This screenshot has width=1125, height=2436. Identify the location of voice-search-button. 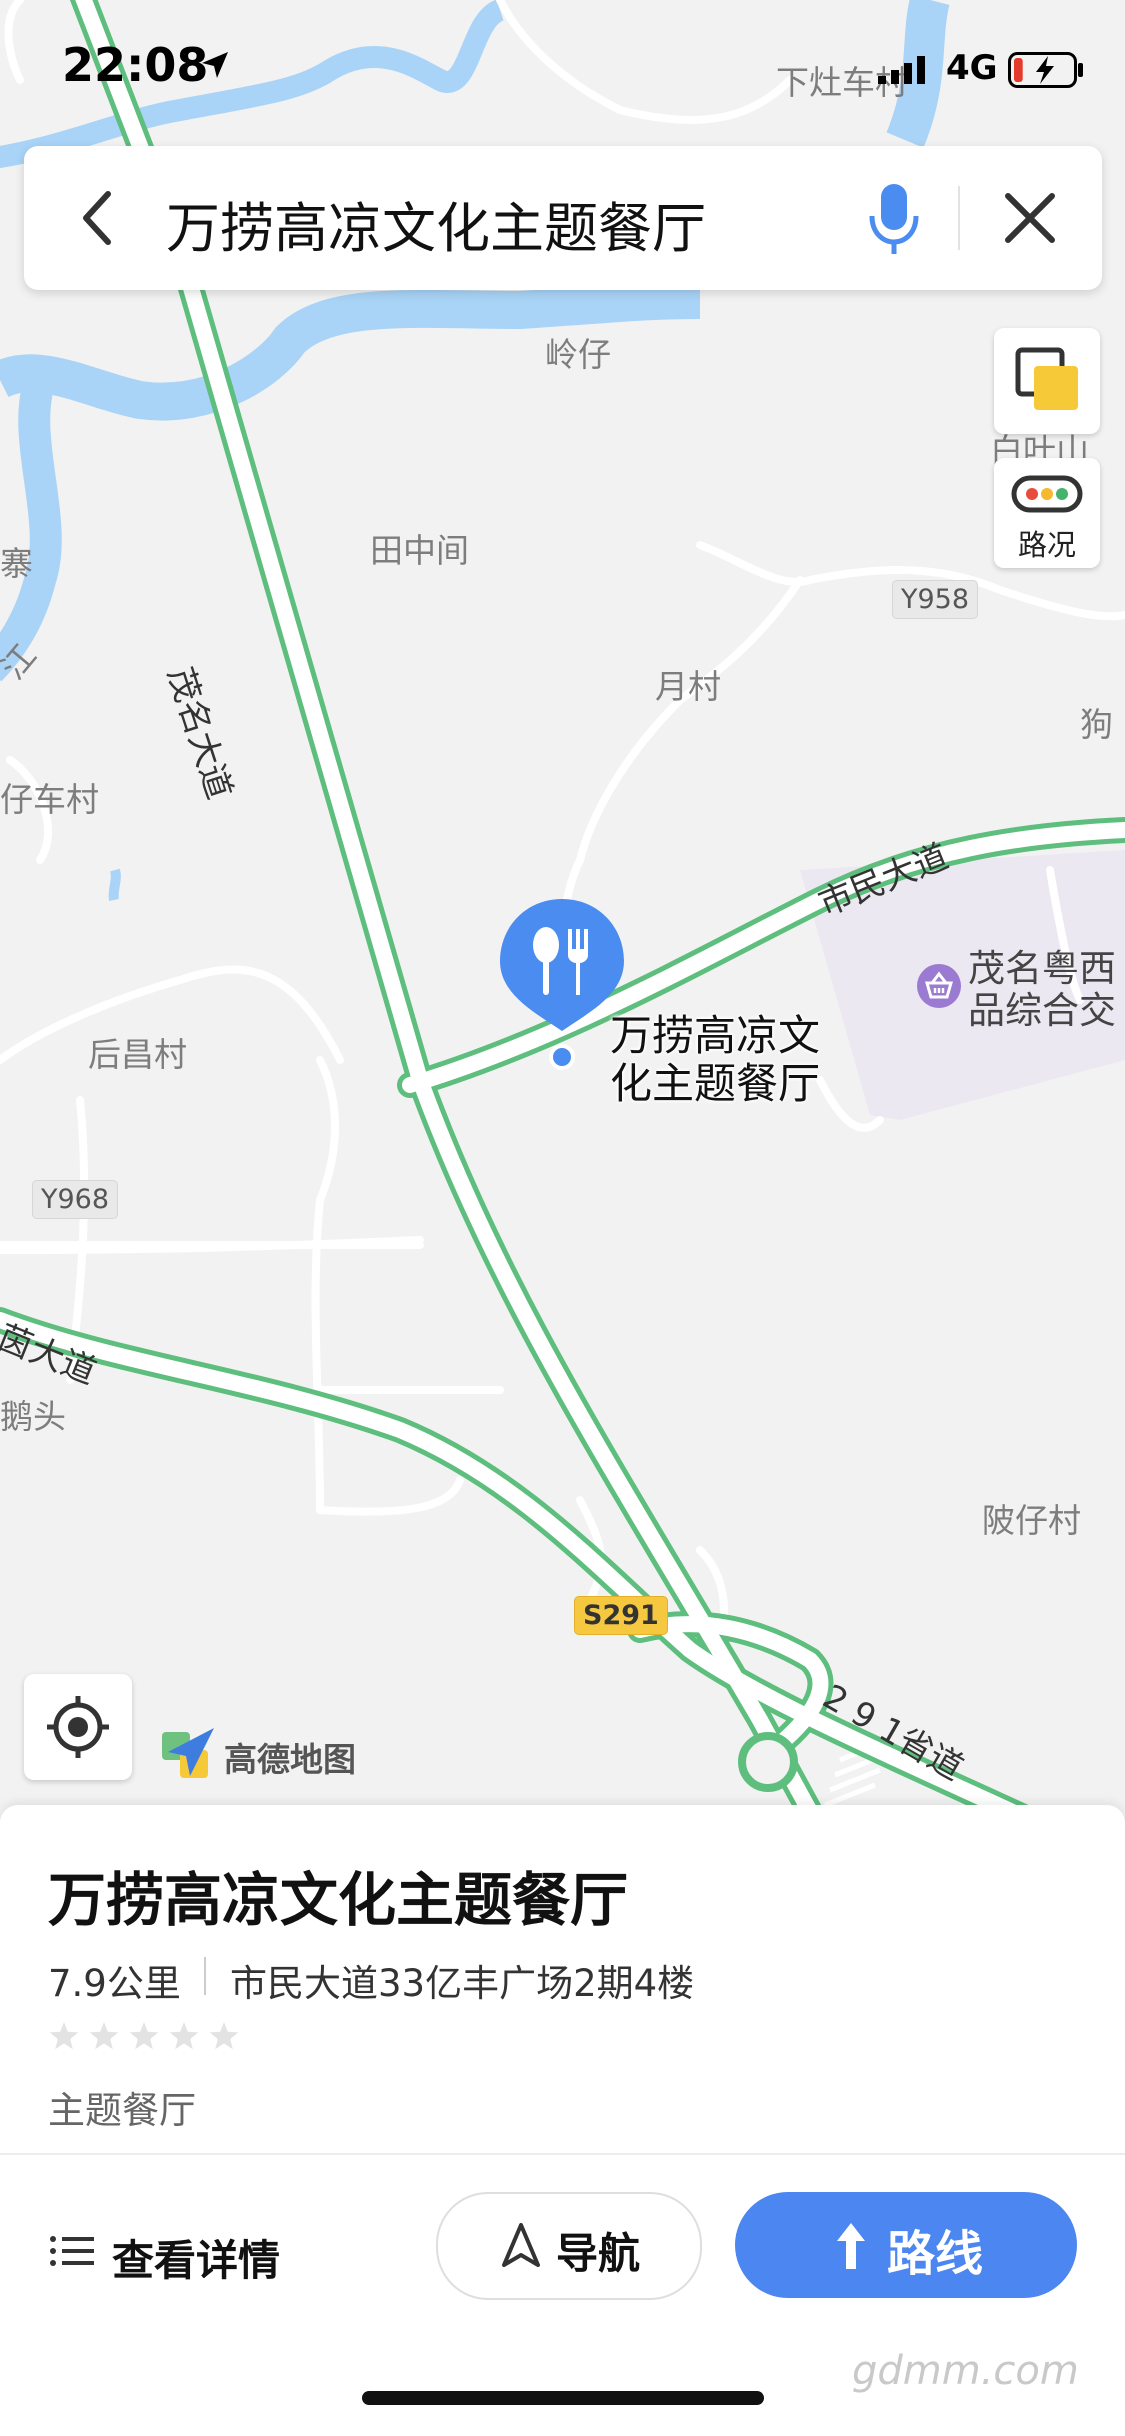
(894, 218).